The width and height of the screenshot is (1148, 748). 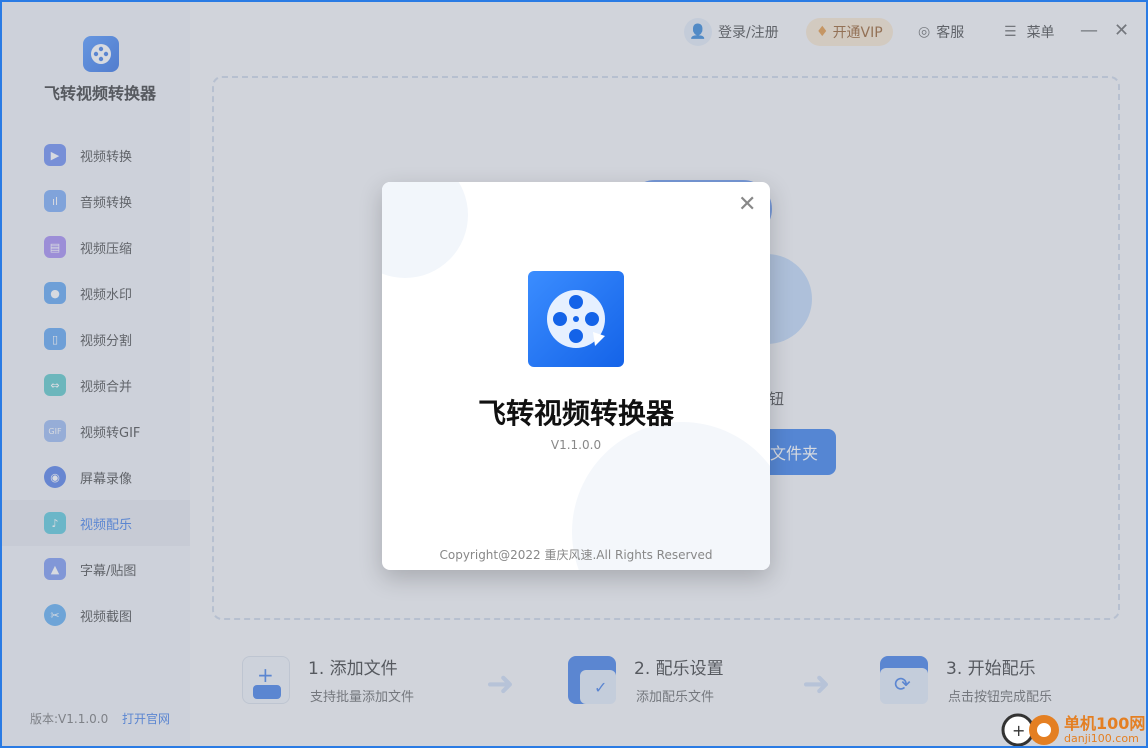 What do you see at coordinates (1105, 723) in the screenshot?
I see `watermark-text: 单机100网` at bounding box center [1105, 723].